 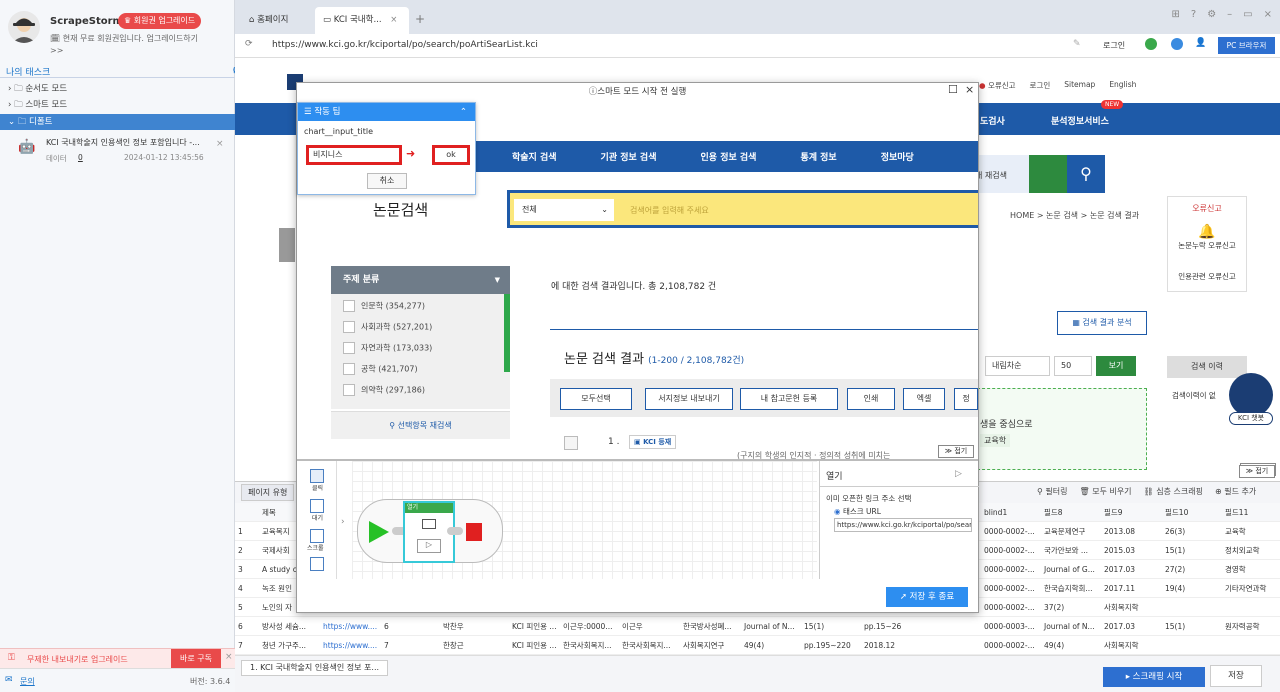 I want to click on panel-play-icon: ▷, so click(x=958, y=474).